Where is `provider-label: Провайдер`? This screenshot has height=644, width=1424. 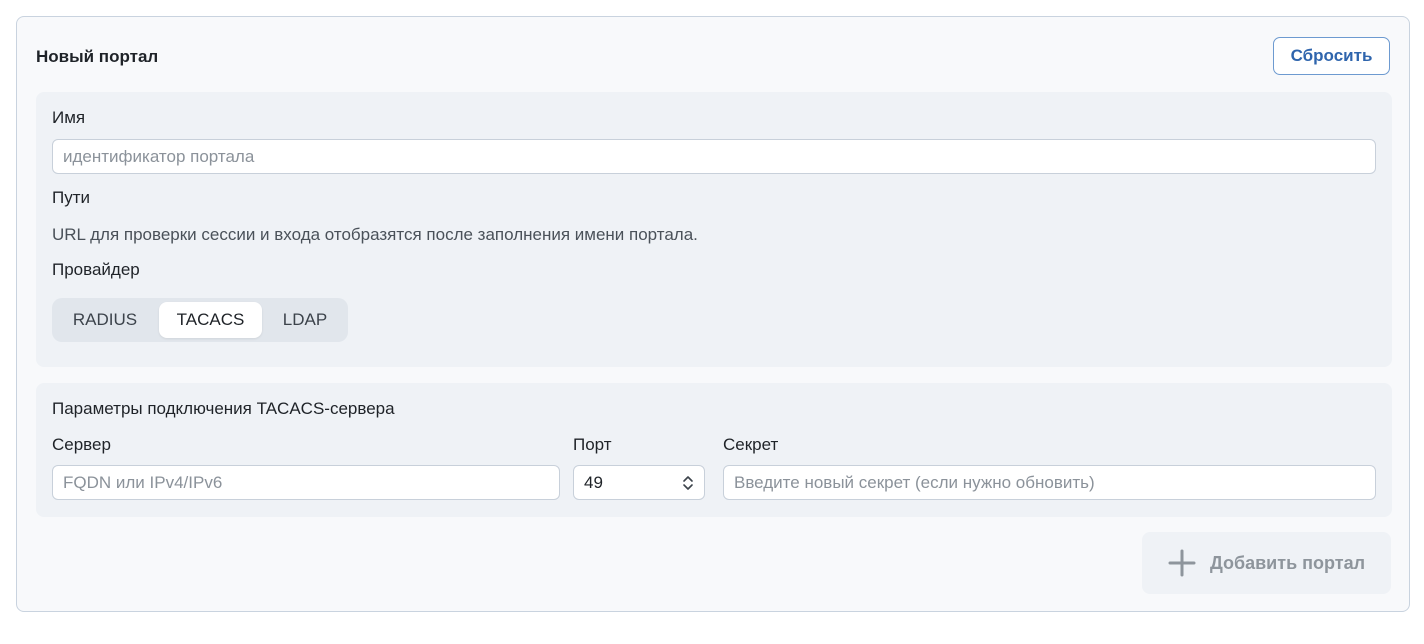 provider-label: Провайдер is located at coordinates (96, 269).